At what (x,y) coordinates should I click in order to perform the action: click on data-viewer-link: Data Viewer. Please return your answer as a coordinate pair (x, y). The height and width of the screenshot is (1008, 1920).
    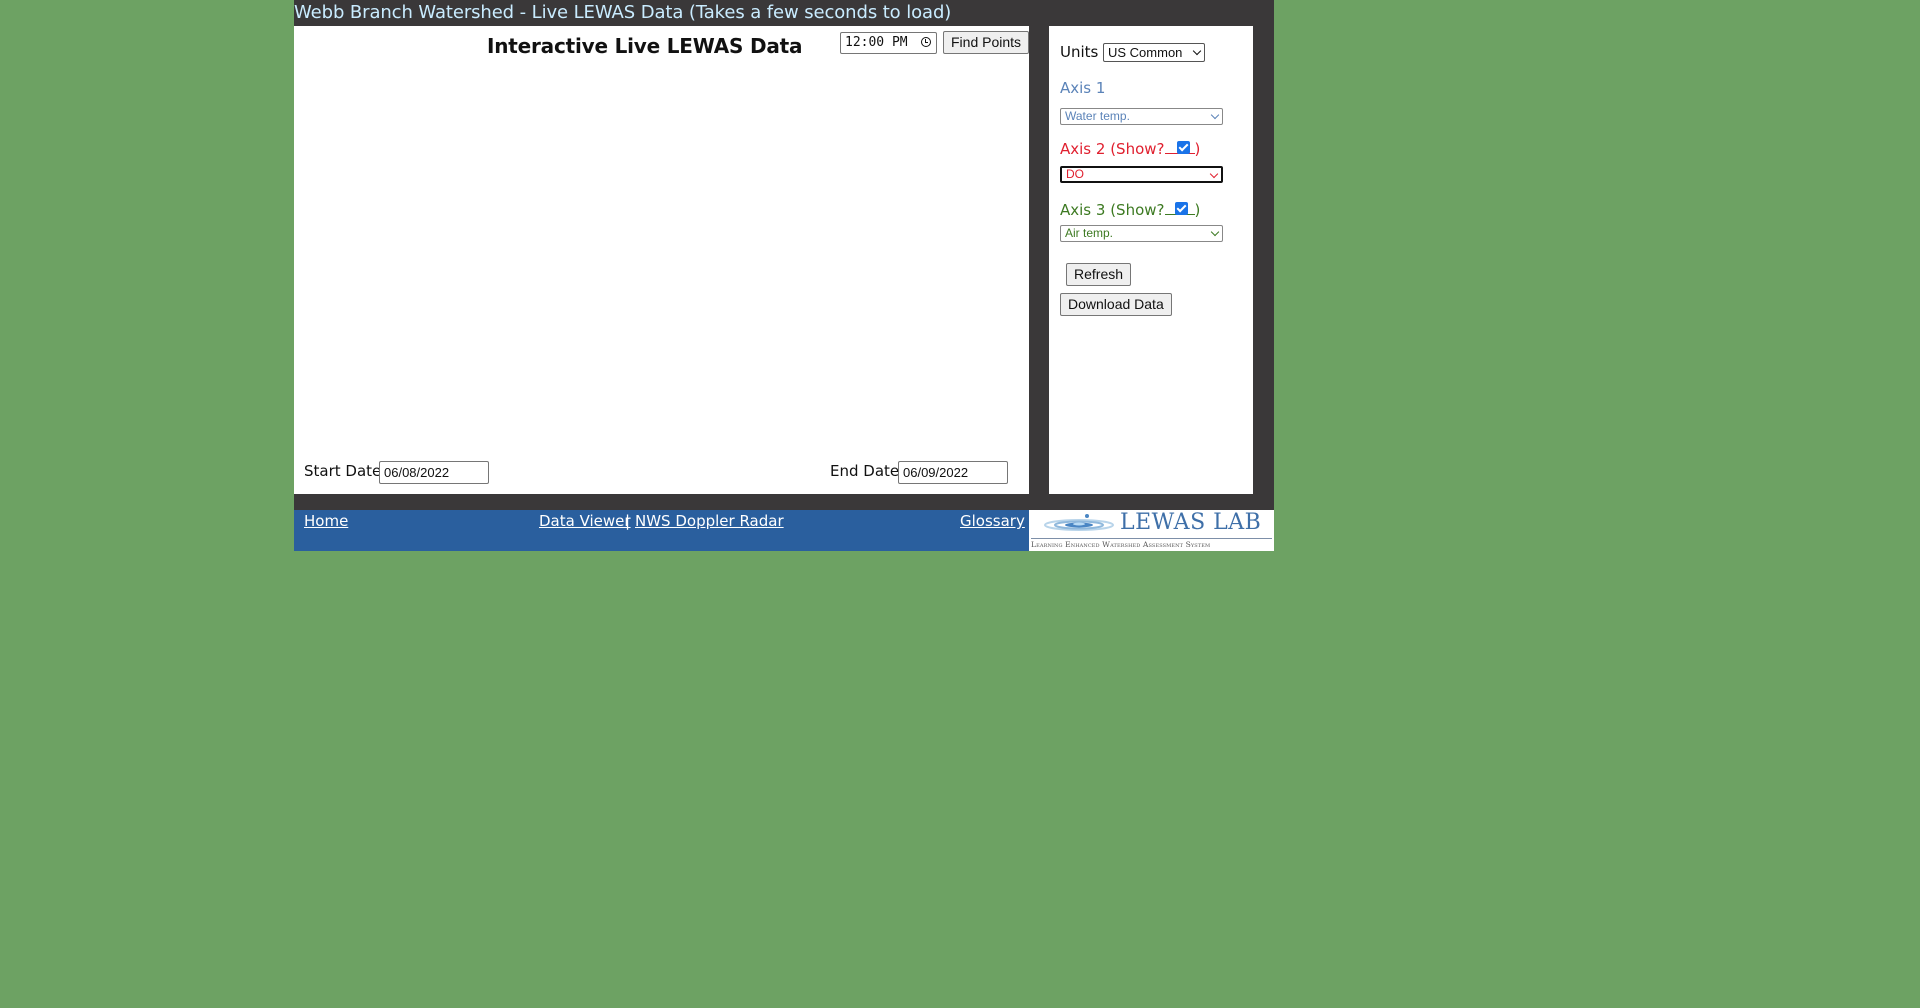
    Looking at the image, I should click on (585, 521).